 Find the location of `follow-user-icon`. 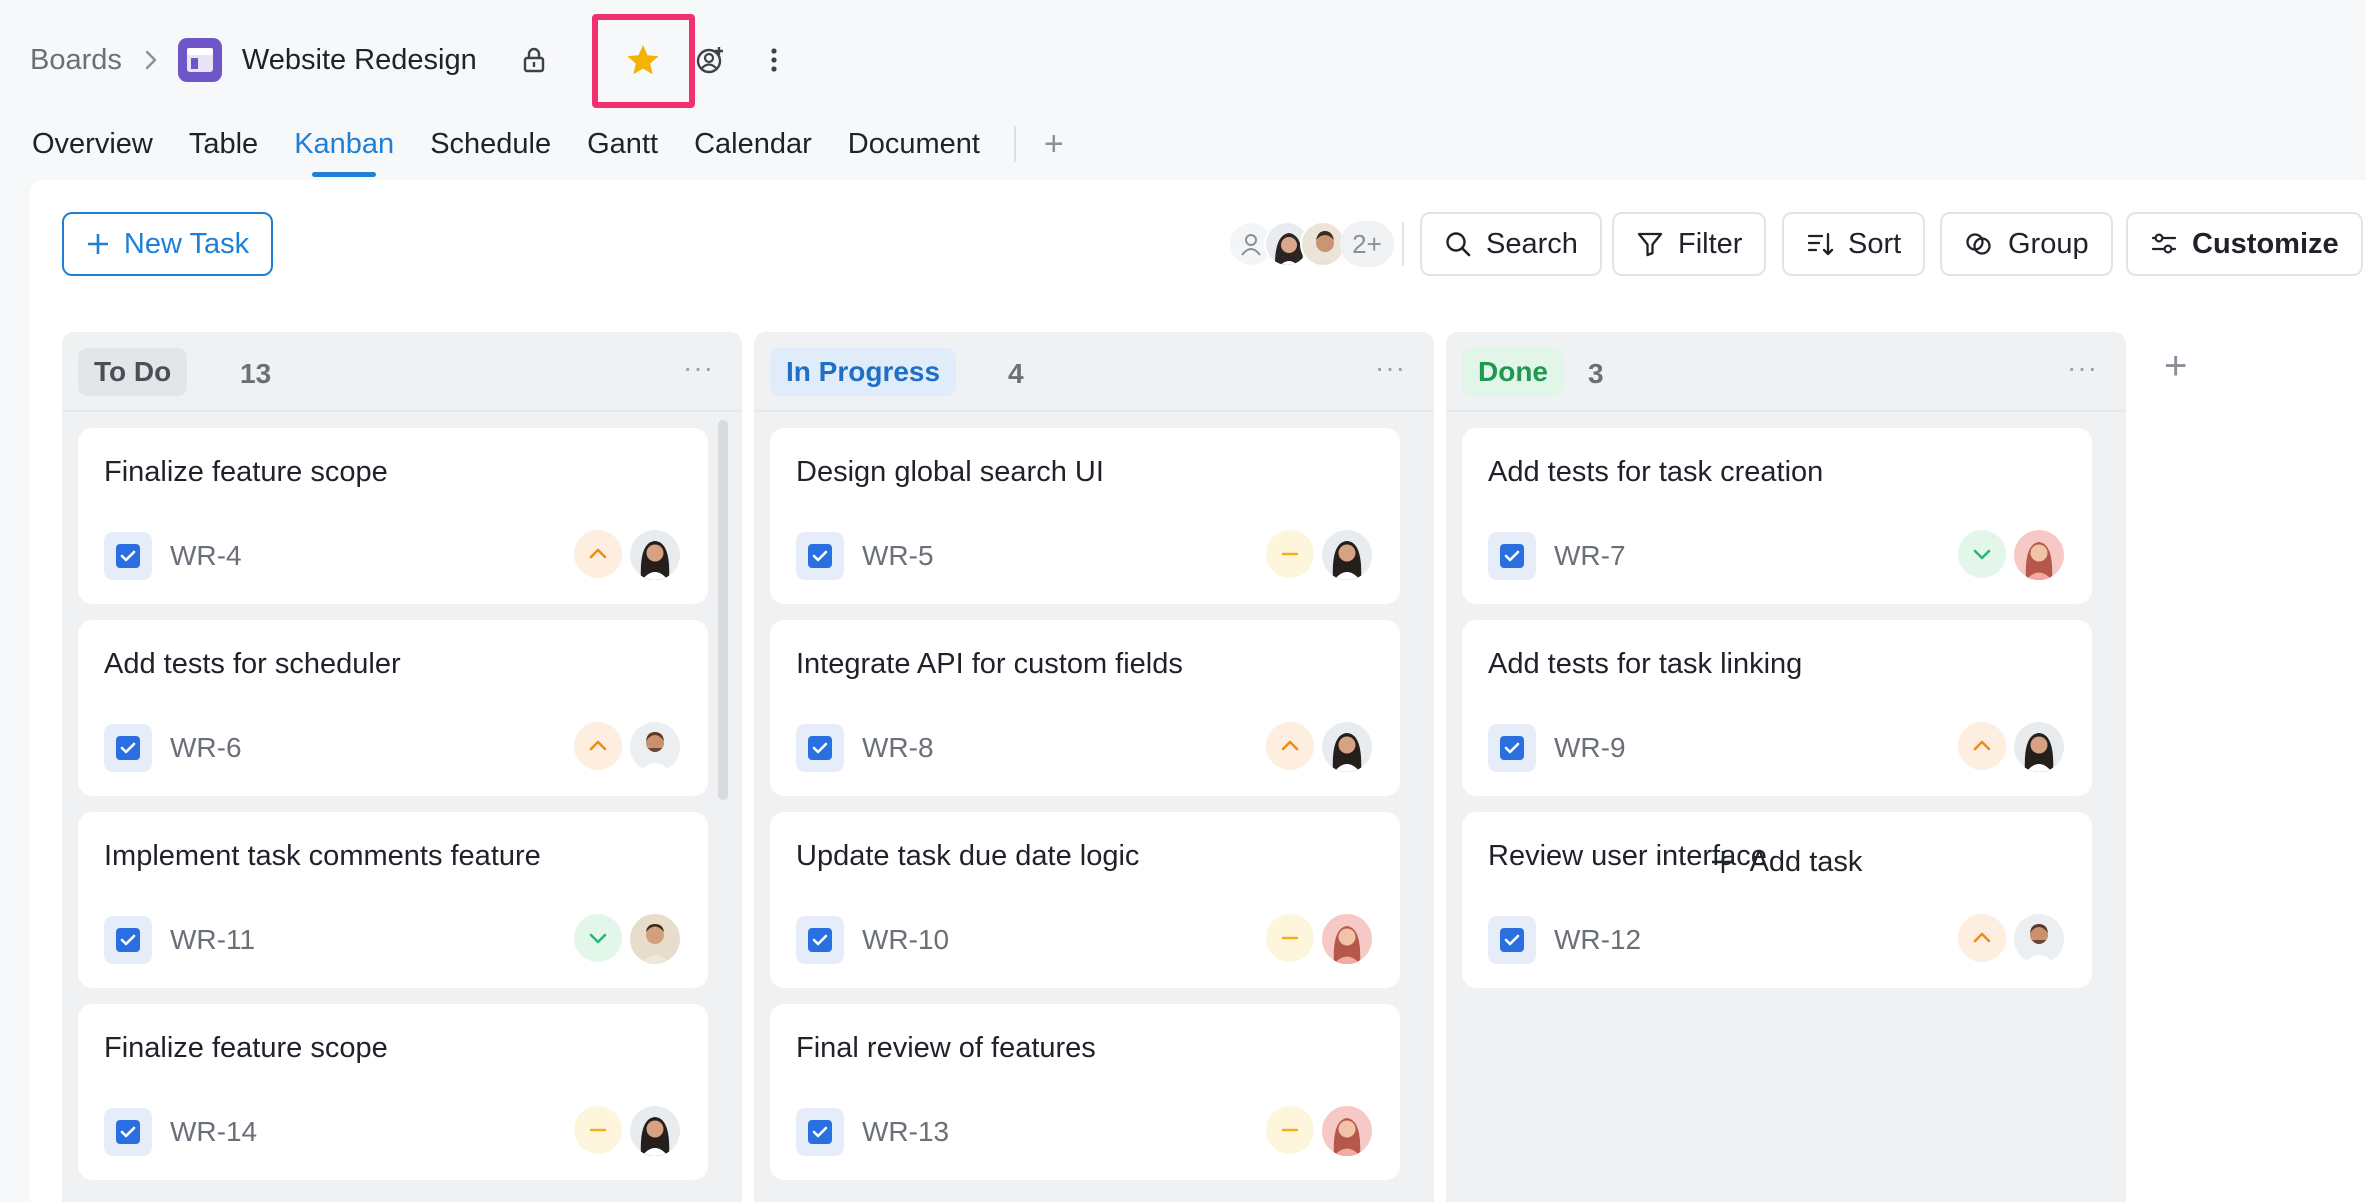

follow-user-icon is located at coordinates (710, 60).